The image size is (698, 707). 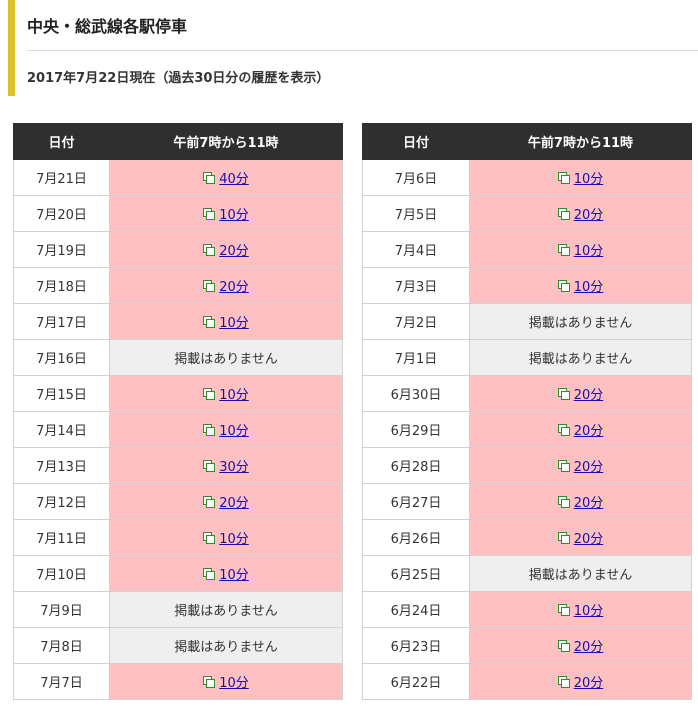 What do you see at coordinates (416, 501) in the screenshot?
I see `row-date: 6月27日` at bounding box center [416, 501].